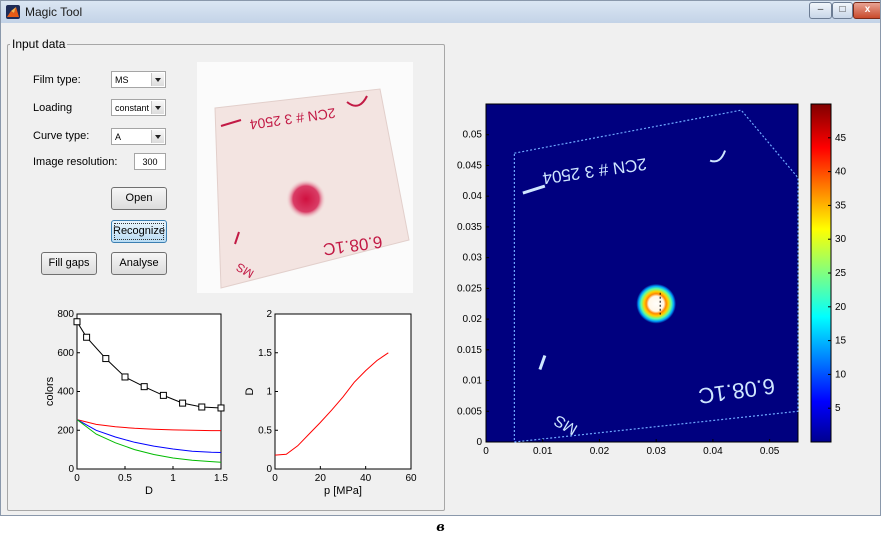 Image resolution: width=881 pixels, height=535 pixels. Describe the element at coordinates (473, 319) in the screenshot. I see `y-tick-label: 0.02` at that location.